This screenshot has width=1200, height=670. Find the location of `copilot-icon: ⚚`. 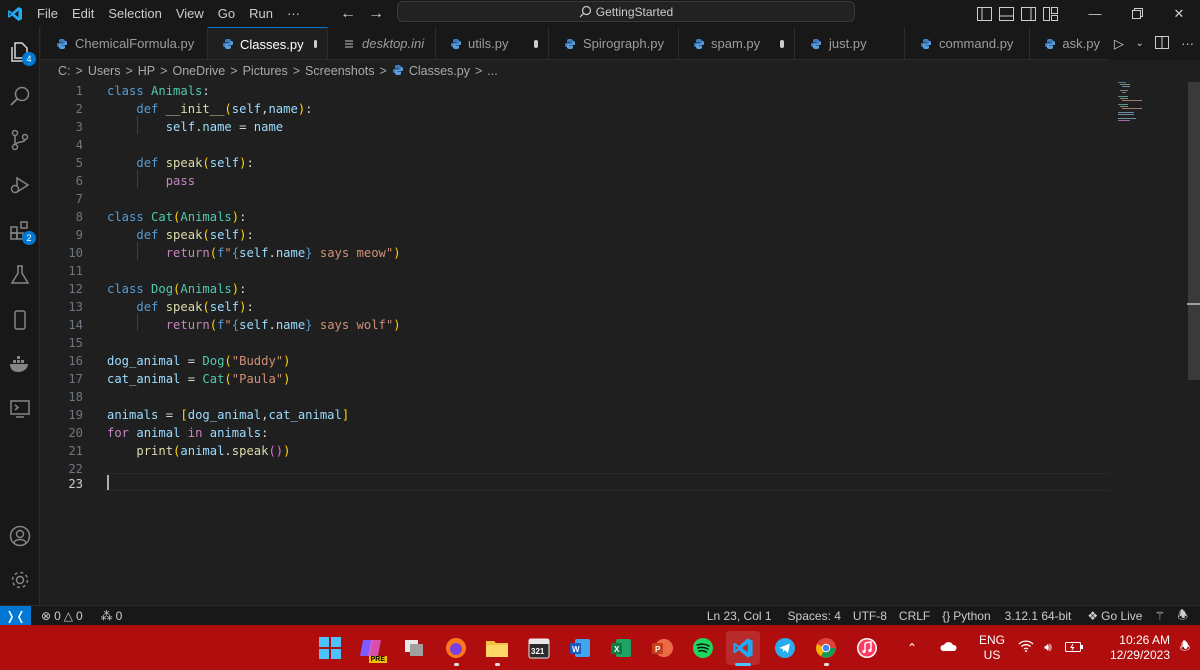

copilot-icon: ⚚ is located at coordinates (1159, 616).